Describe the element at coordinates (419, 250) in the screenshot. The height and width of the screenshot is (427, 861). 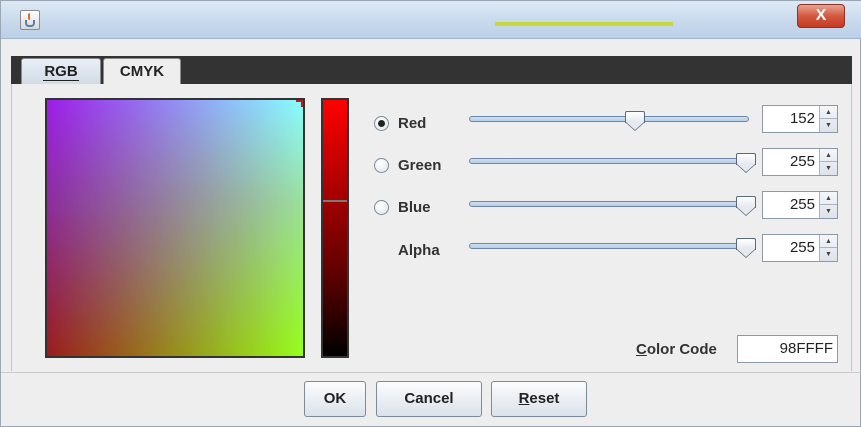
I see `alpha-label: Alpha` at that location.